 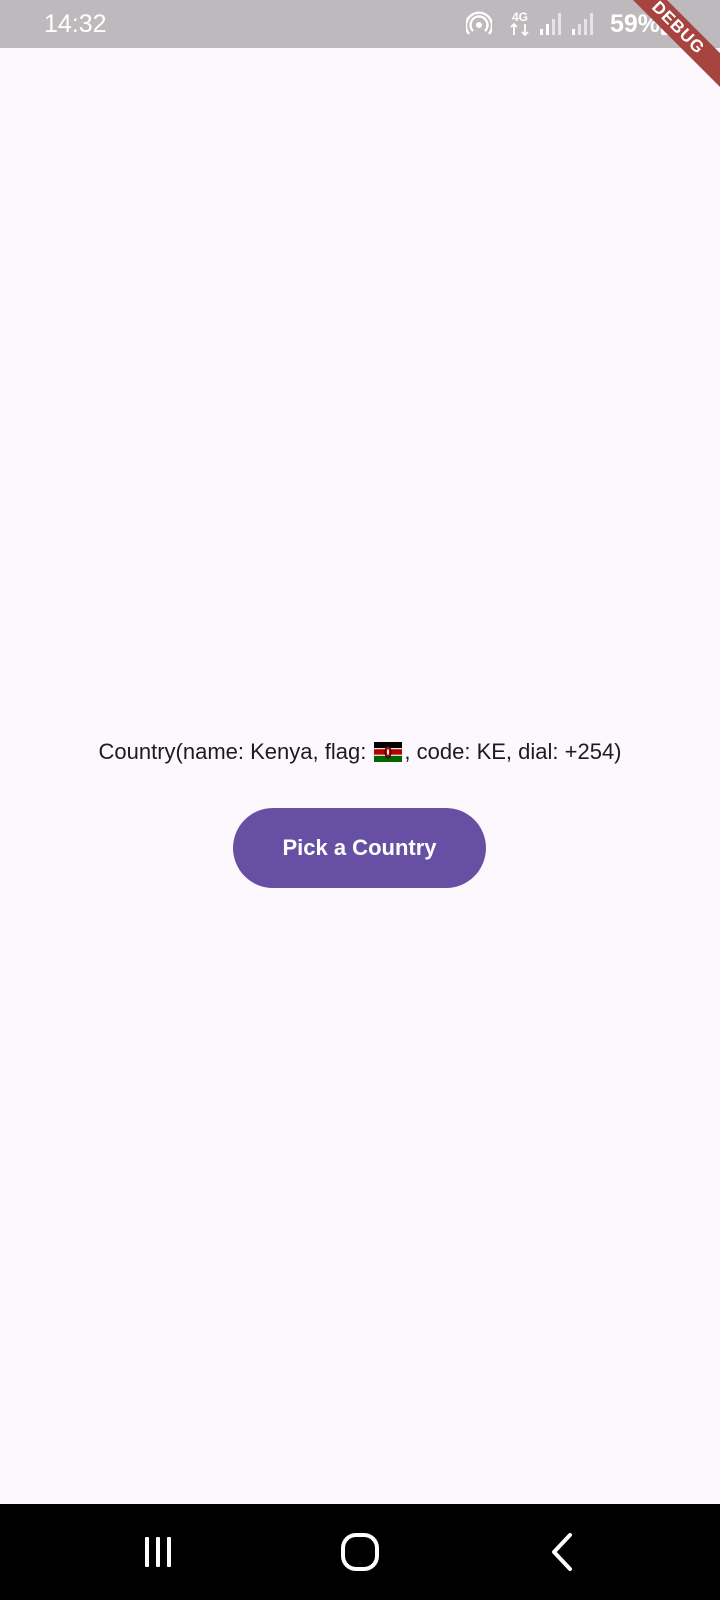 I want to click on hotspot-icon, so click(x=479, y=23).